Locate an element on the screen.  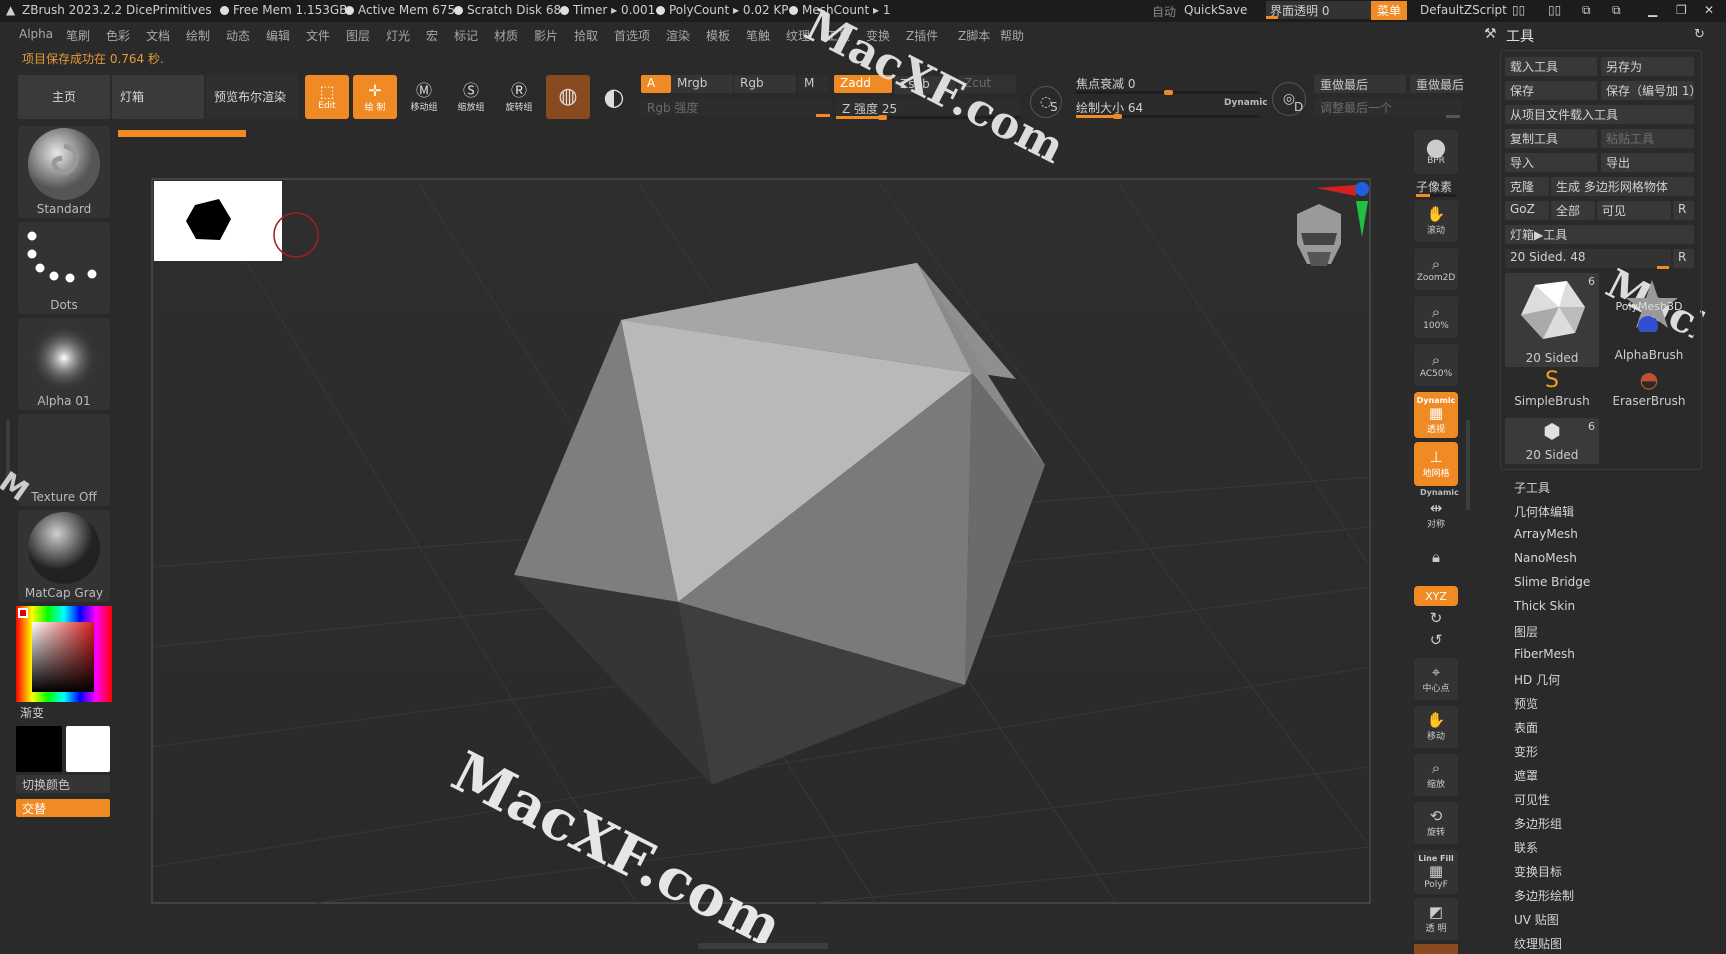
lightbox-tool-button: 灯箱▶工具 is located at coordinates (1599, 234).